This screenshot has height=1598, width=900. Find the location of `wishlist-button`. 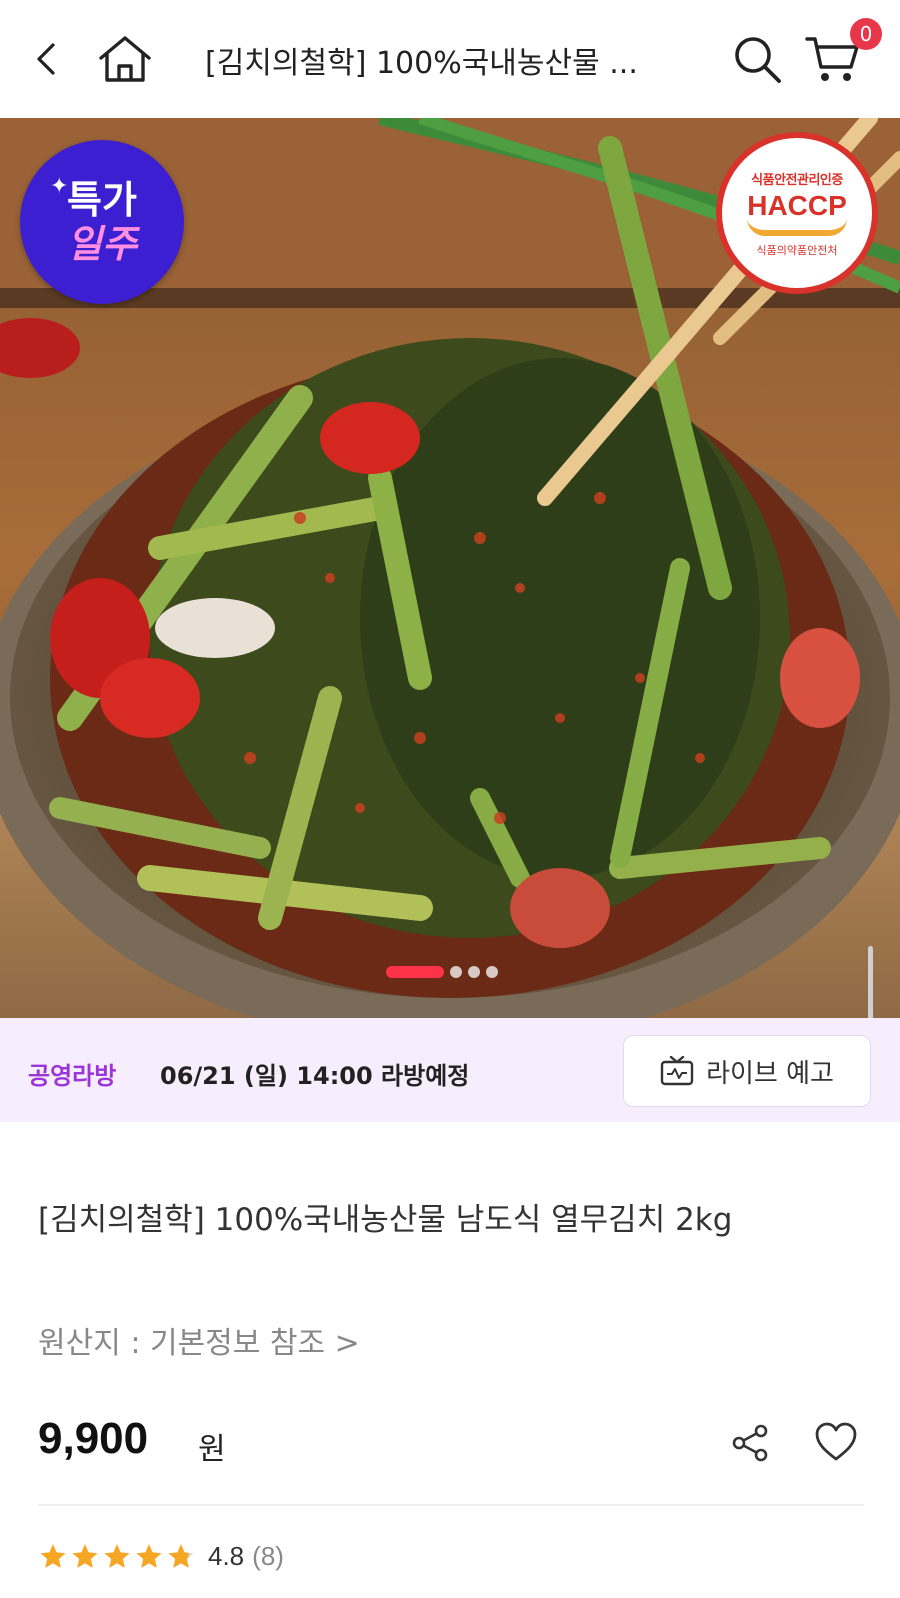

wishlist-button is located at coordinates (836, 1442).